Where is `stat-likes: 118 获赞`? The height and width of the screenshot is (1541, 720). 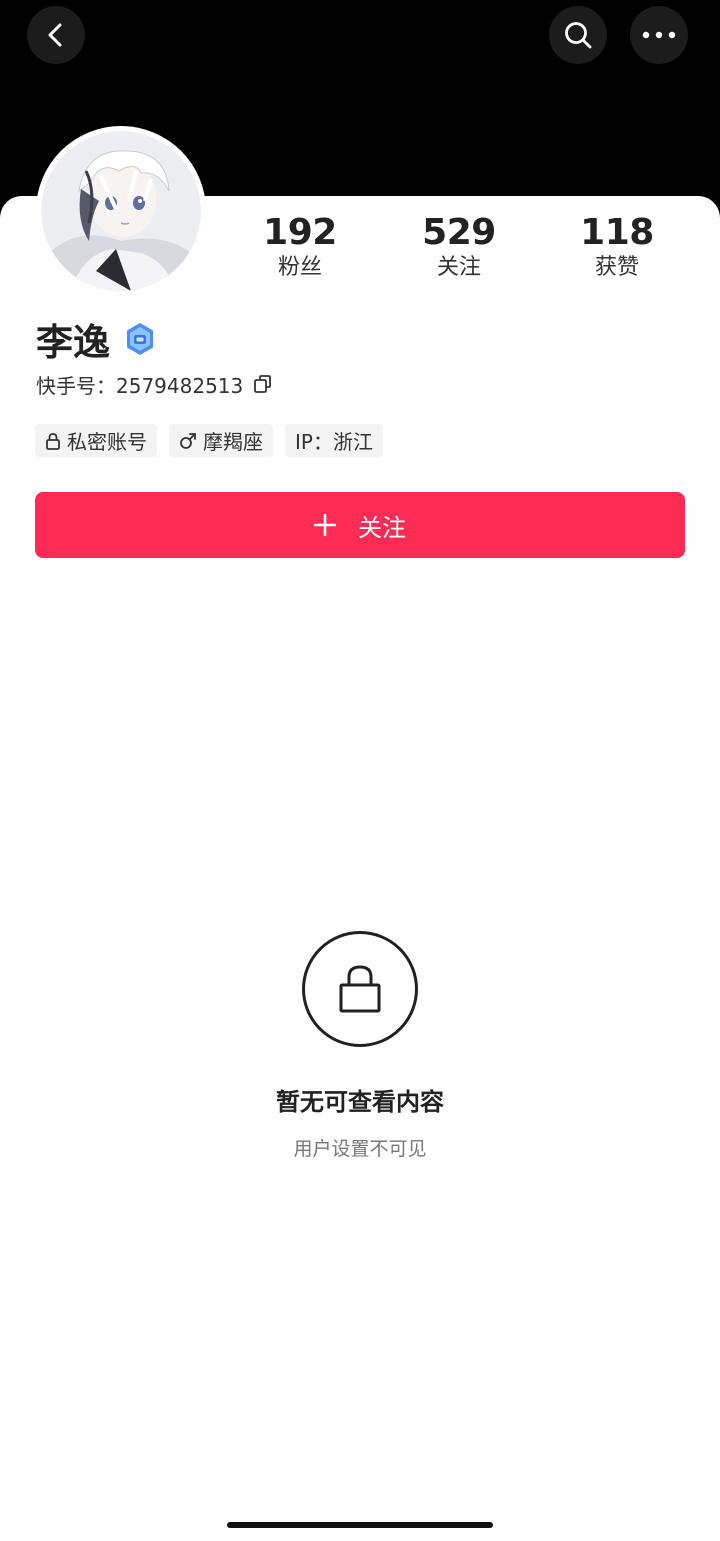
stat-likes: 118 获赞 is located at coordinates (617, 247).